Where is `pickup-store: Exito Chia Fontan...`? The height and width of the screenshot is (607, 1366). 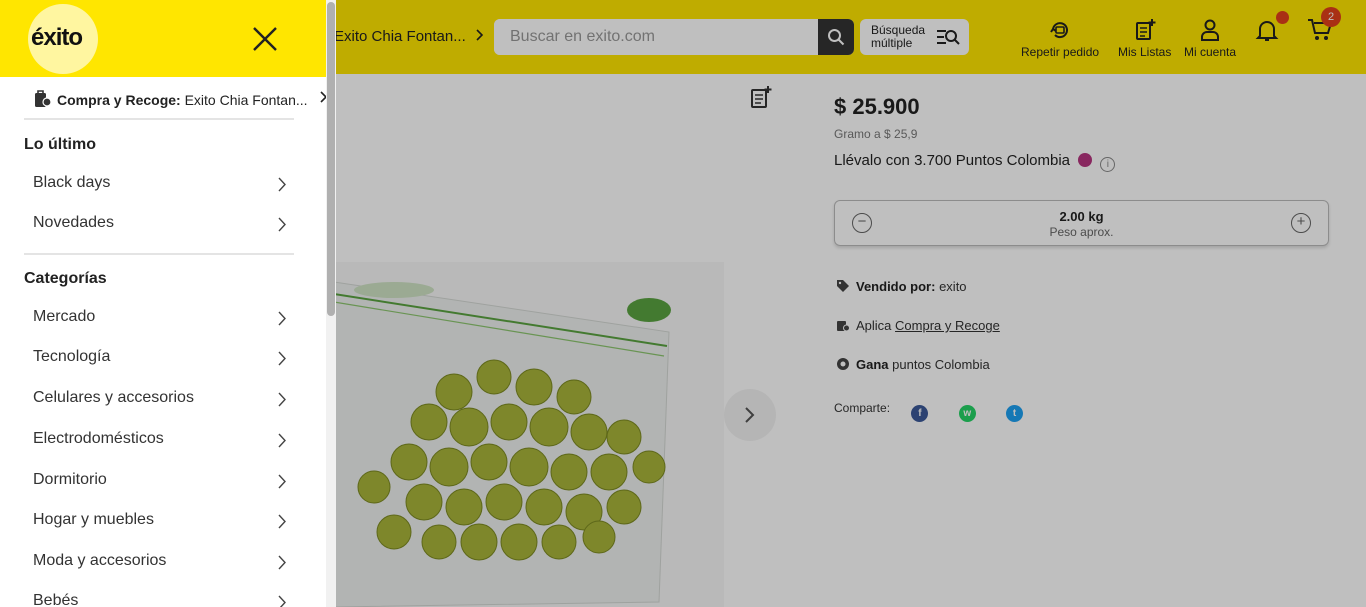
pickup-store: Exito Chia Fontan... is located at coordinates (246, 100).